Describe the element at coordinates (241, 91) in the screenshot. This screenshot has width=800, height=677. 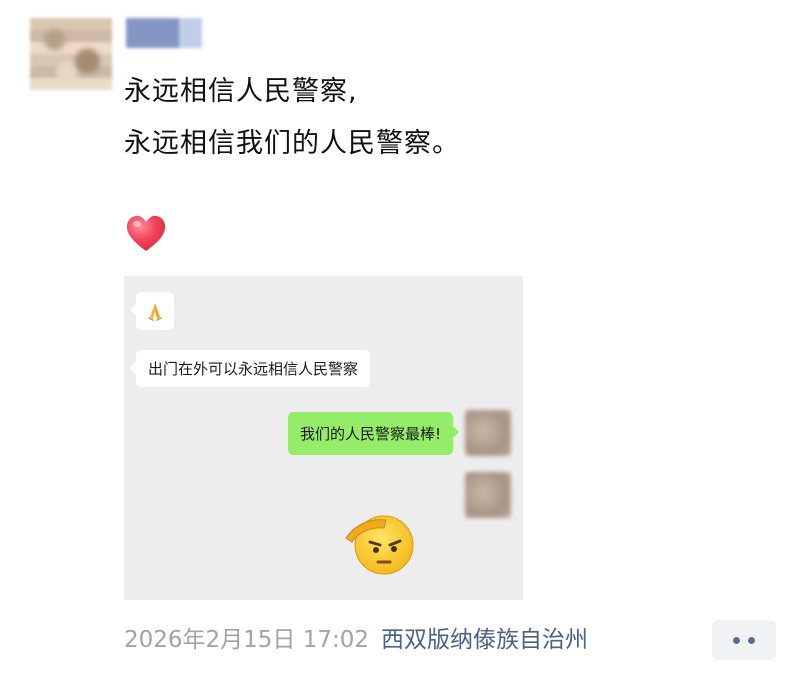
I see `post-line-1: 永远相信人民警察,` at that location.